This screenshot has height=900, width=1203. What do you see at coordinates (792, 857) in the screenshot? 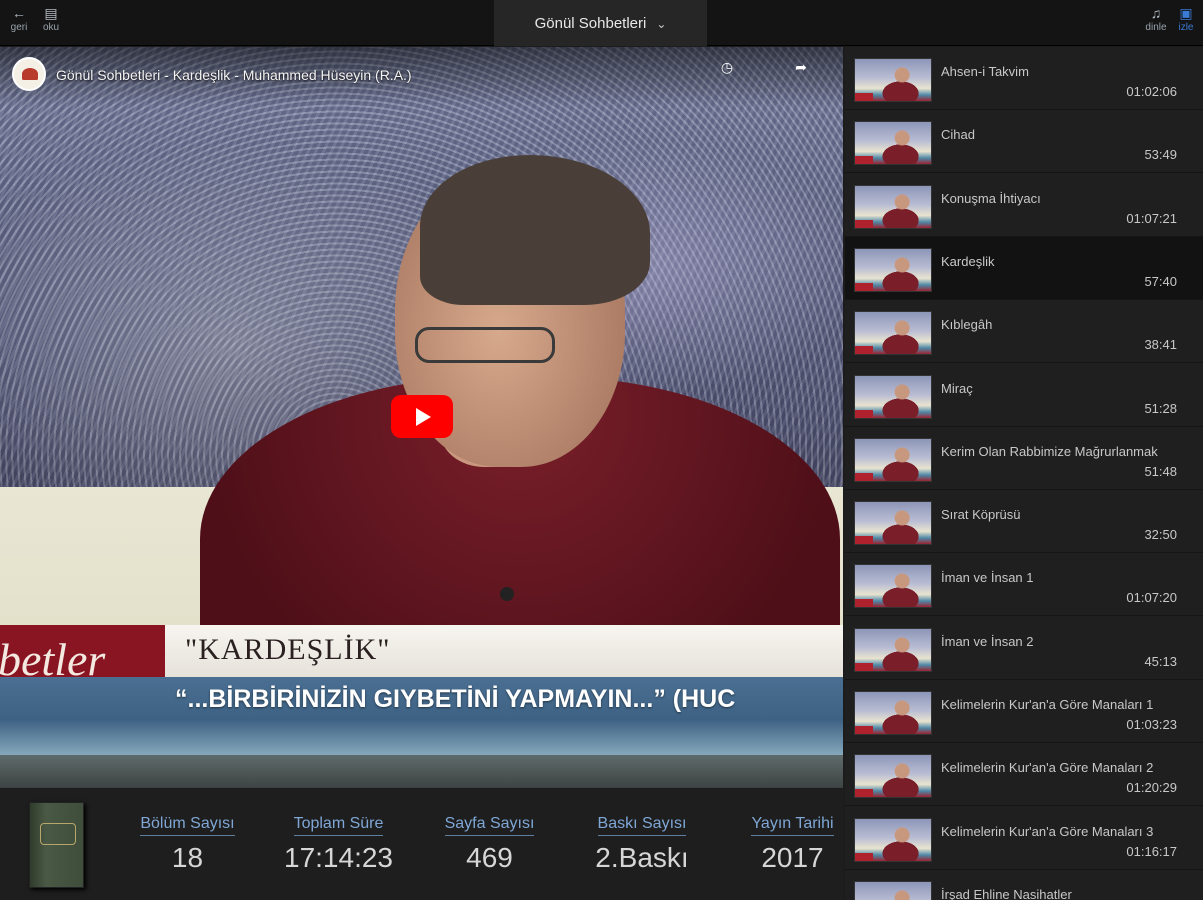
I see `stat-value: 2017` at bounding box center [792, 857].